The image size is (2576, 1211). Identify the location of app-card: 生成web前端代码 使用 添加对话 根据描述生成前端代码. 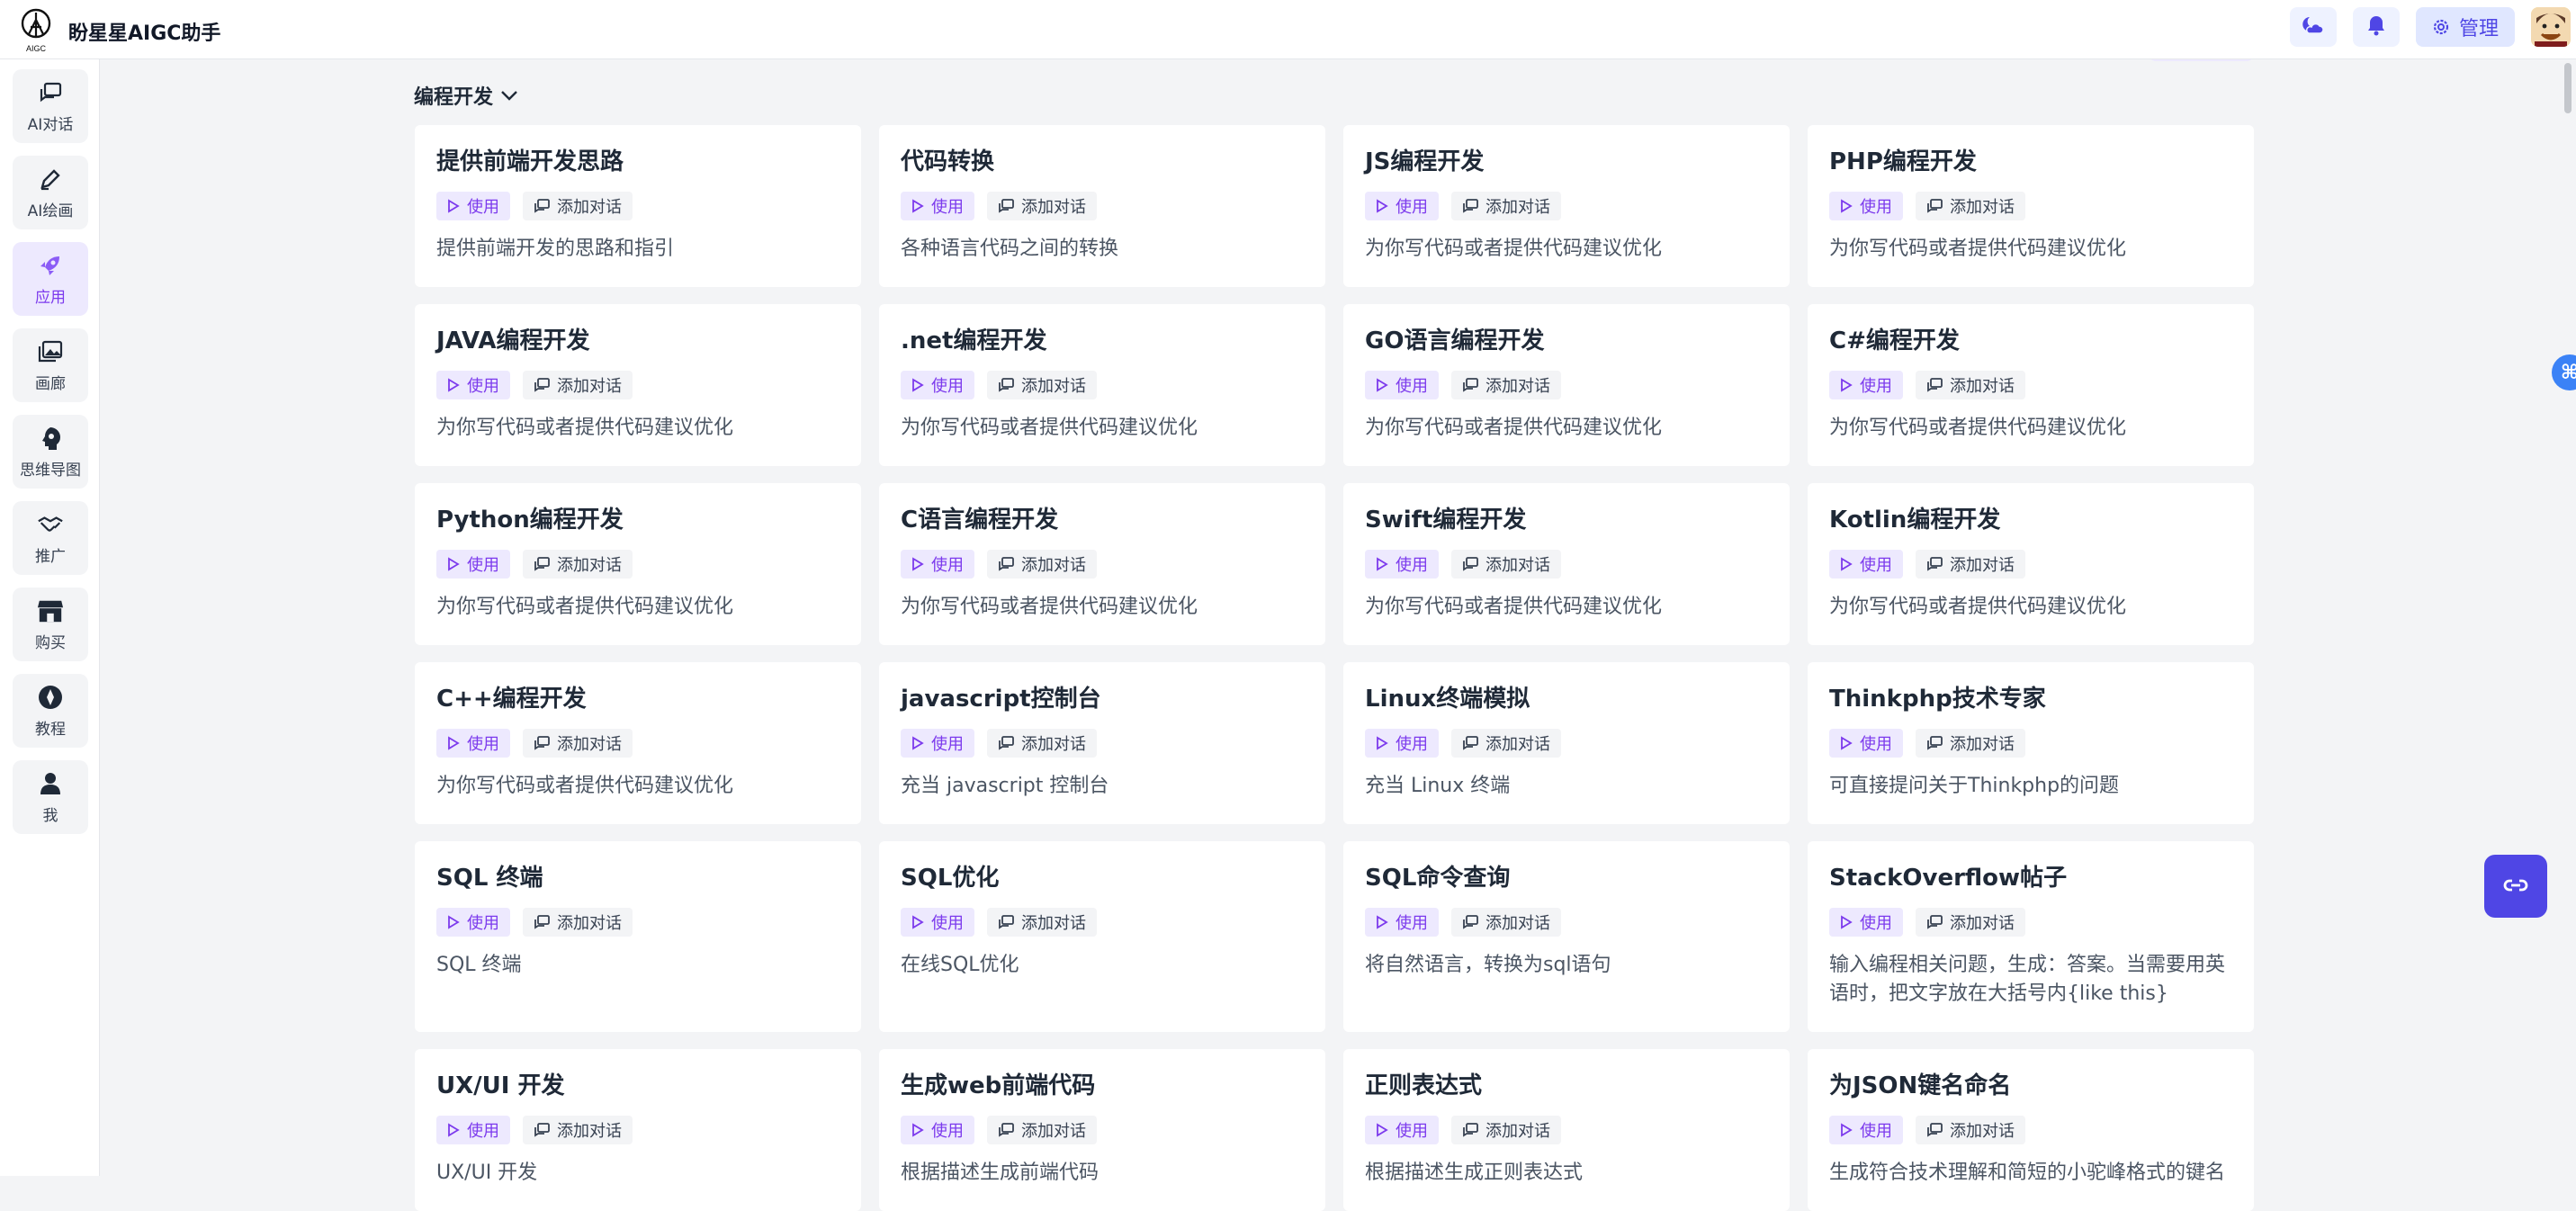
(1102, 1130).